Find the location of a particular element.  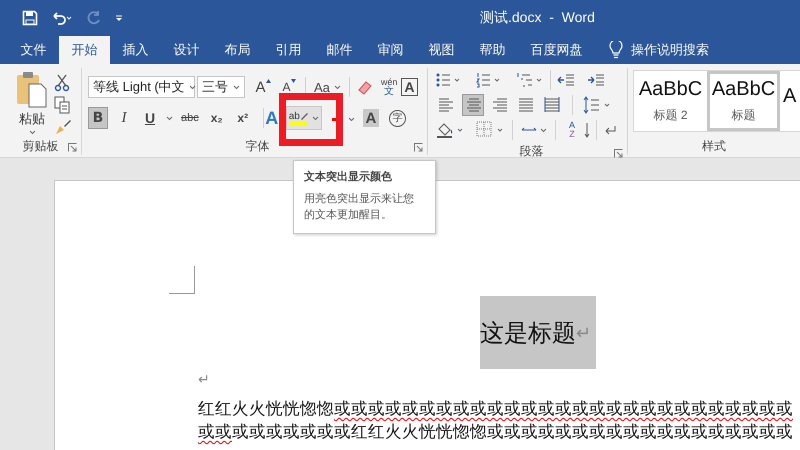

ribbon-tab: 引用 is located at coordinates (288, 50).